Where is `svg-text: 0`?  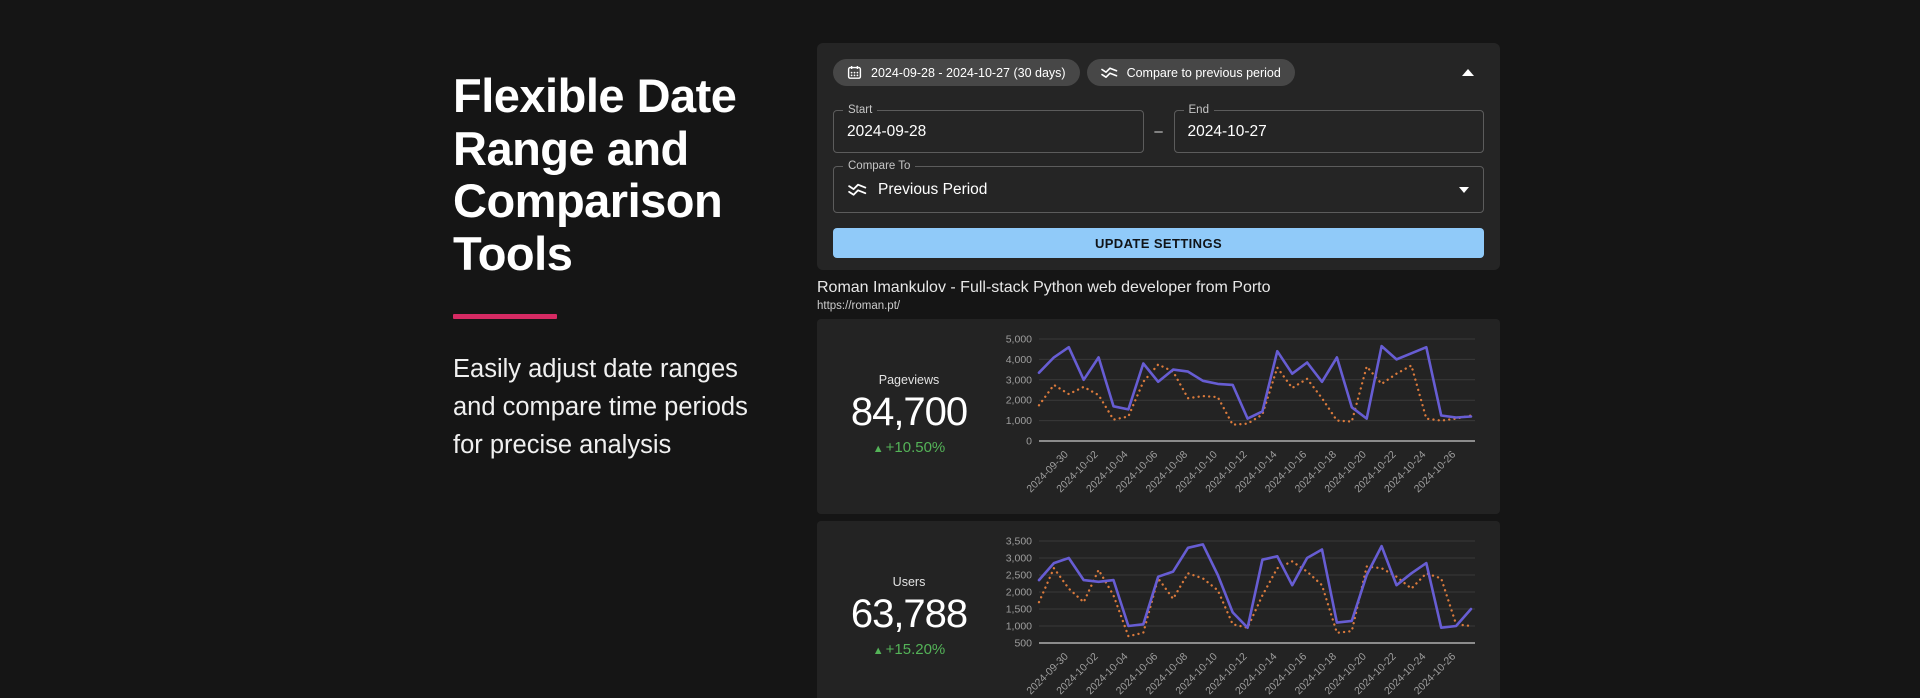 svg-text: 0 is located at coordinates (1029, 442).